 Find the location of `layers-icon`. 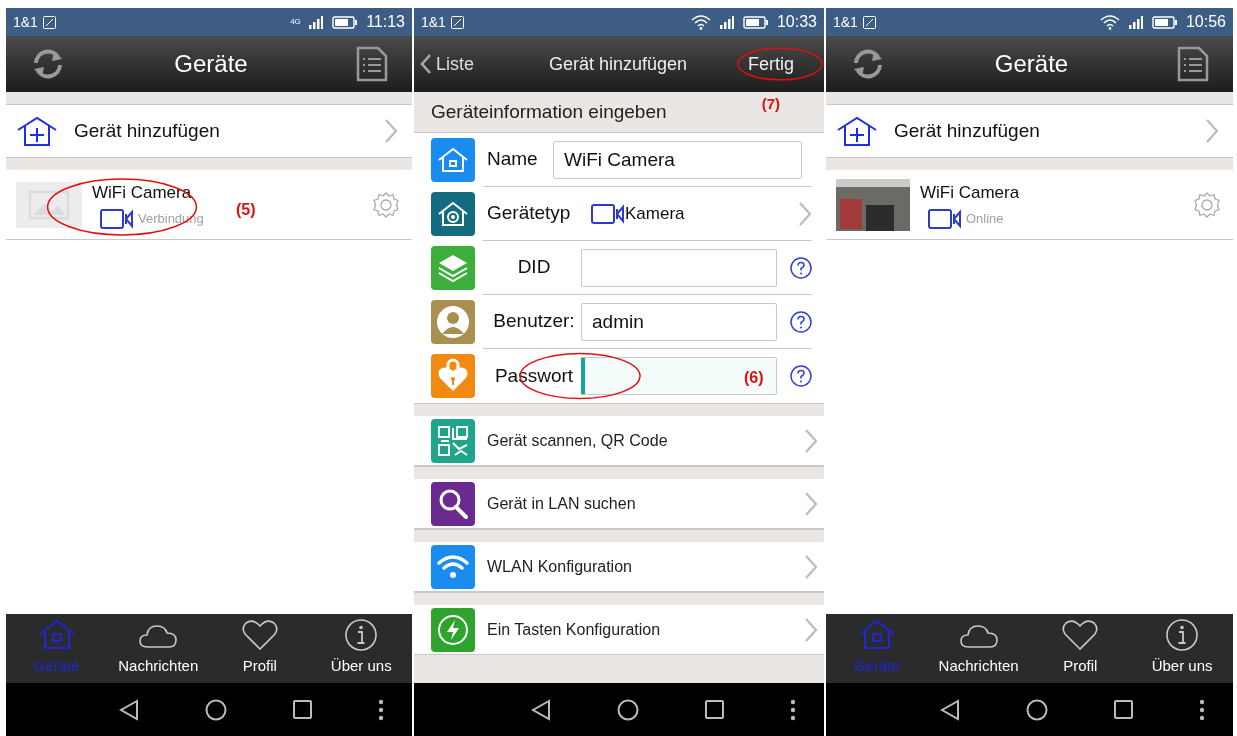

layers-icon is located at coordinates (453, 268).